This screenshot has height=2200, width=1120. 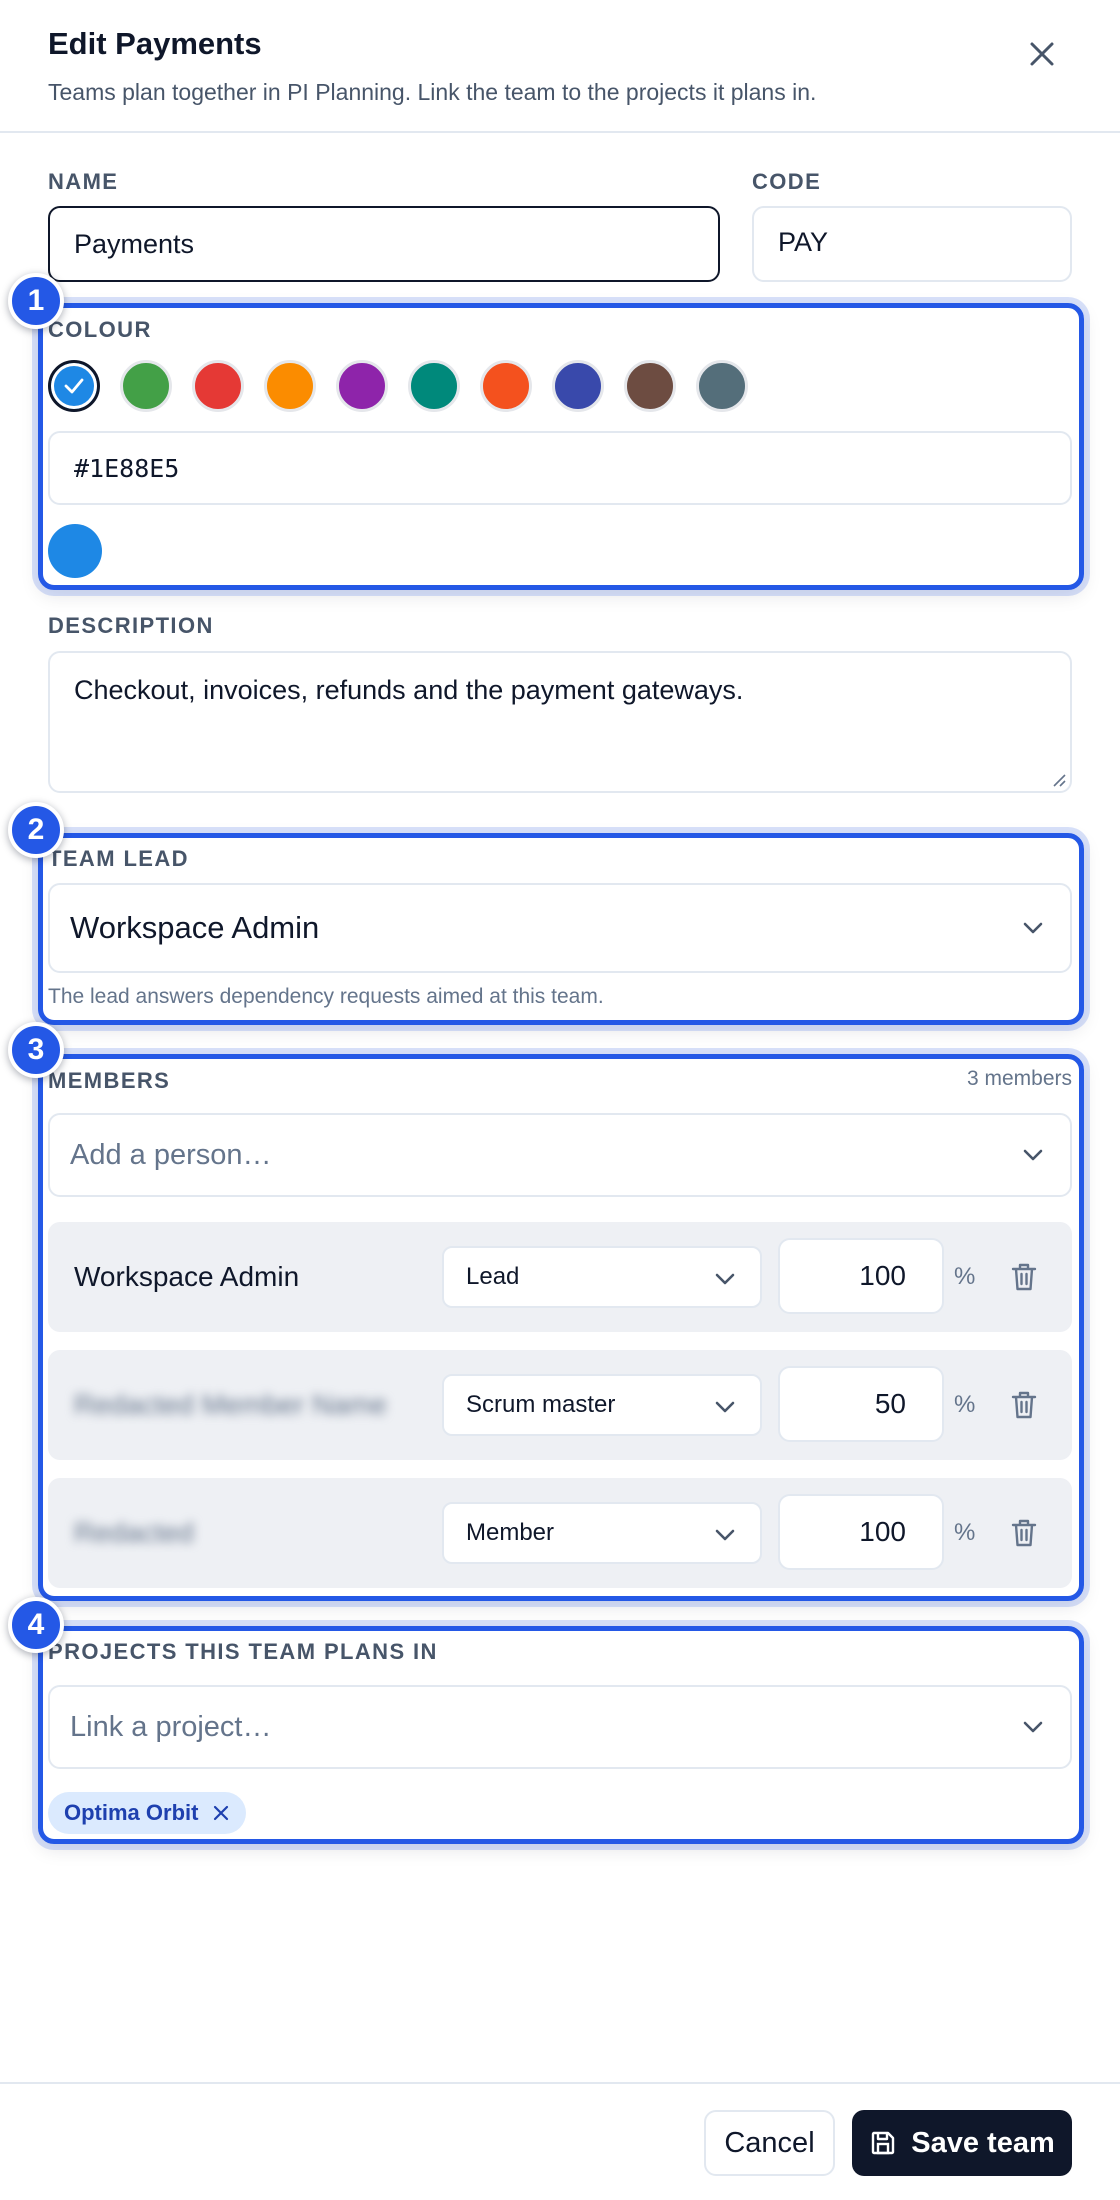 What do you see at coordinates (131, 625) in the screenshot?
I see `description-label: DESCRIPTION` at bounding box center [131, 625].